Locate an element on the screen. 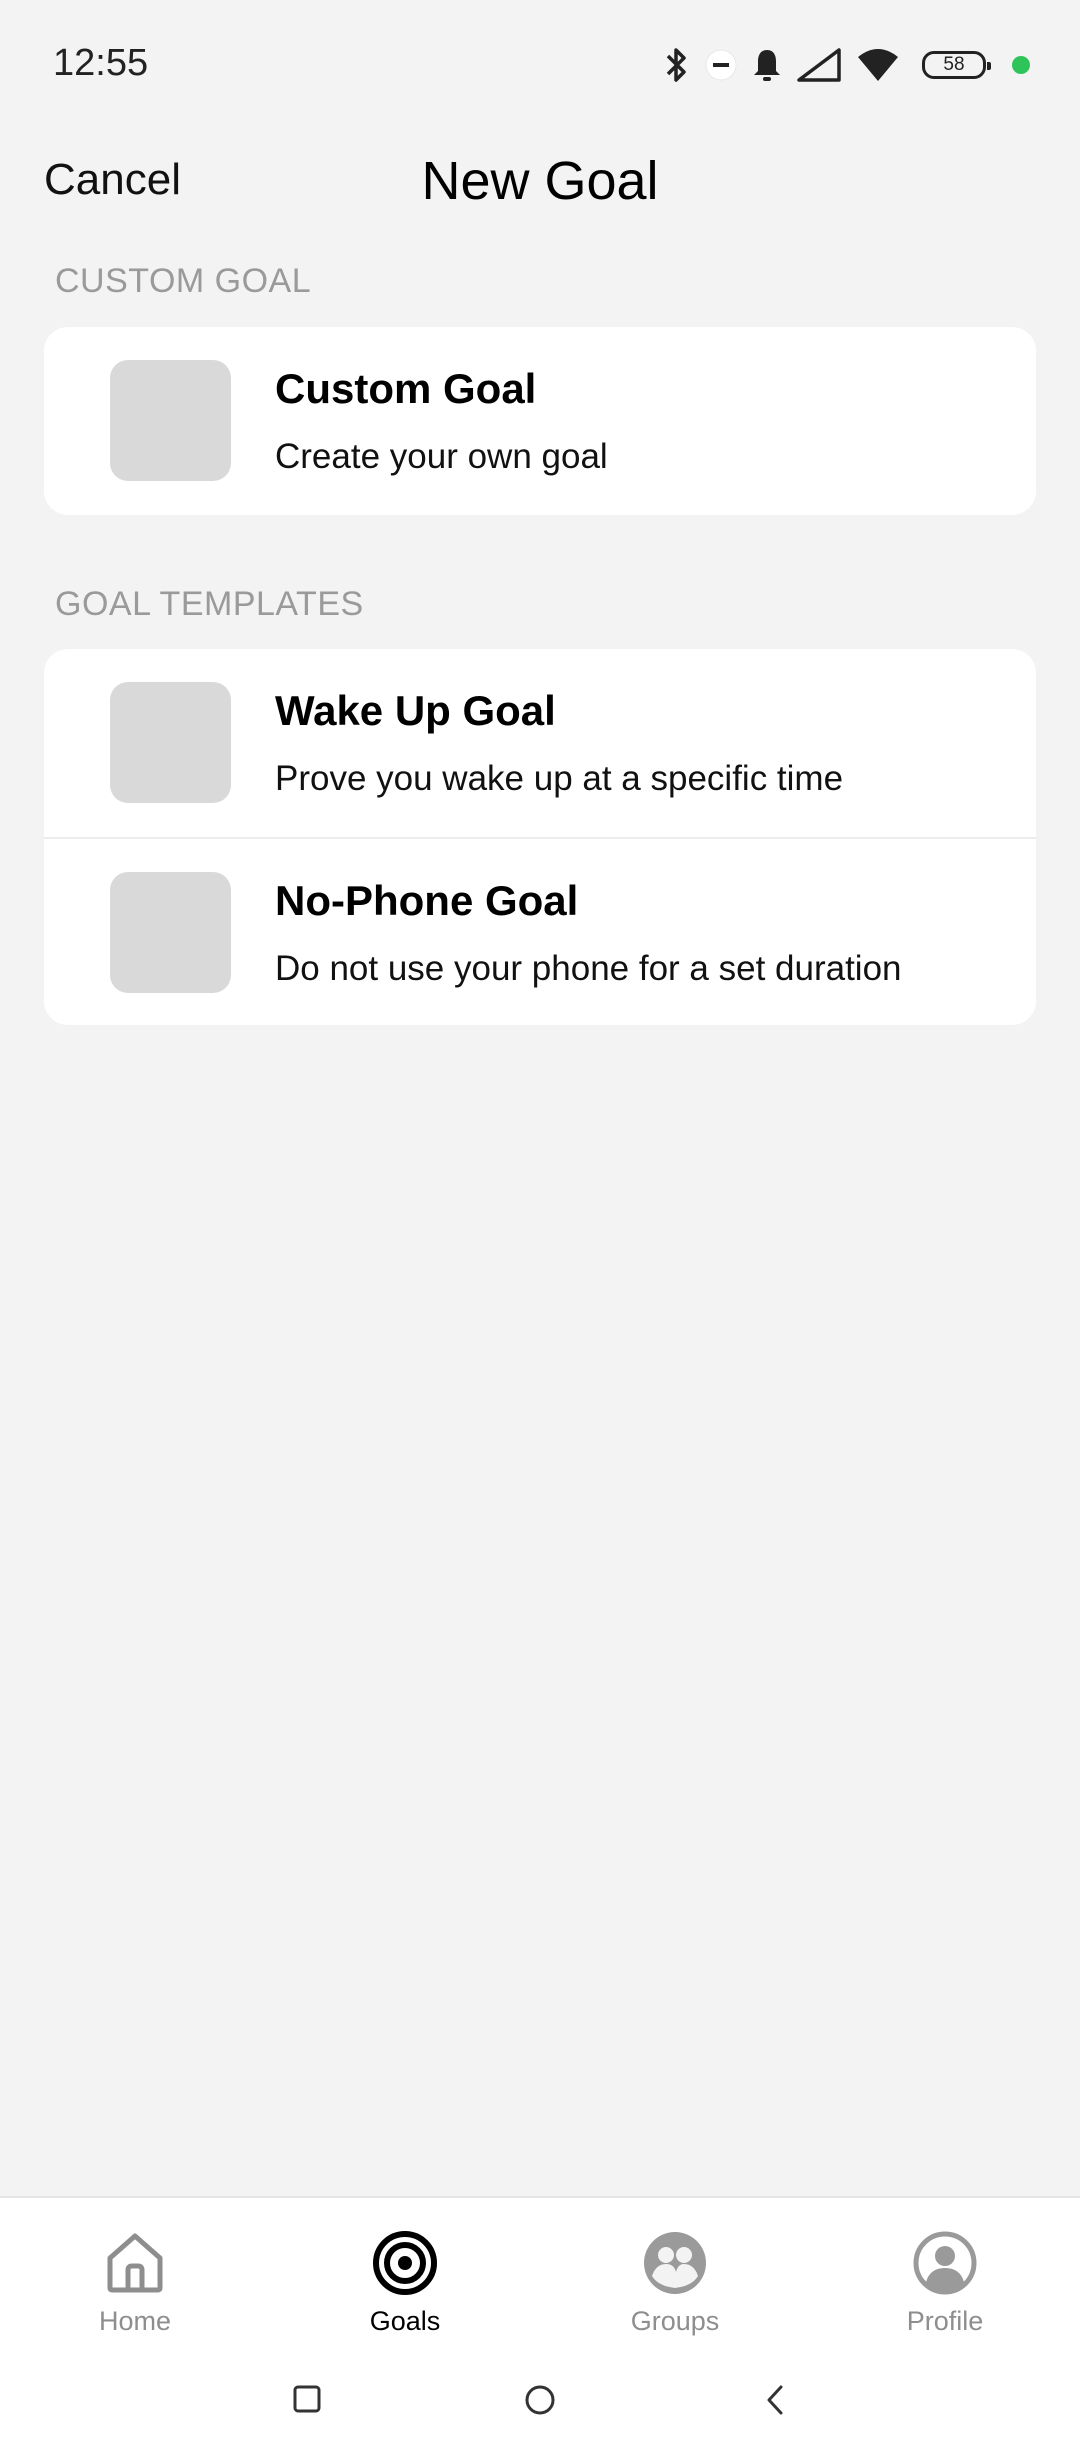 The height and width of the screenshot is (2460, 1080). recents-button-icon is located at coordinates (307, 2399).